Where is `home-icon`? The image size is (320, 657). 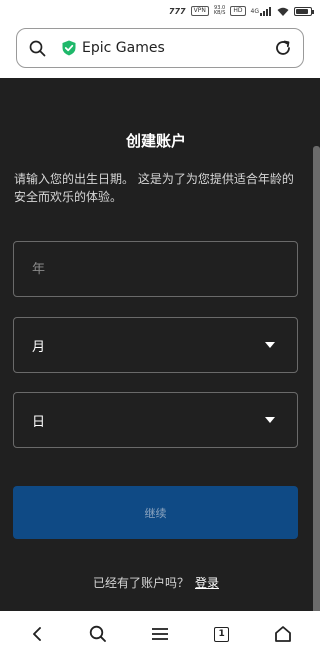 home-icon is located at coordinates (283, 634).